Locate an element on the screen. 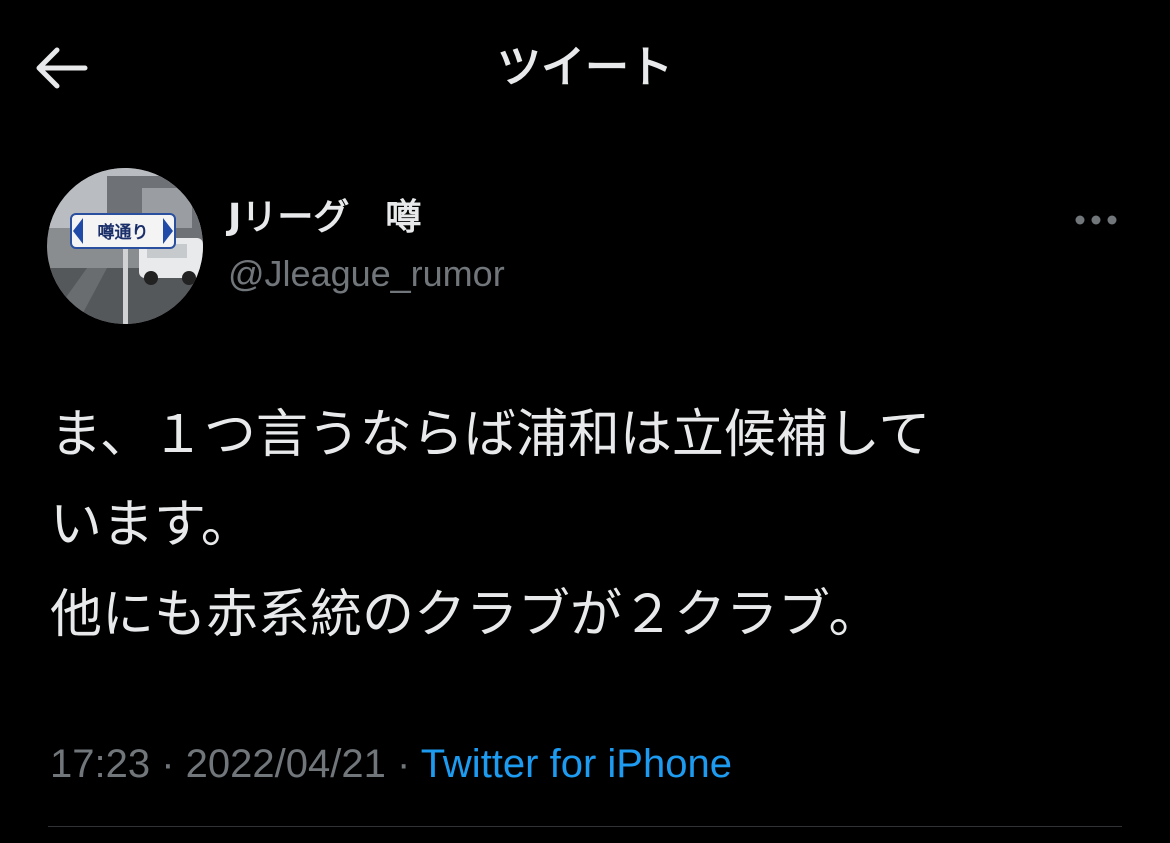 This screenshot has width=1170, height=843. author-display-name: Jリーグ 噂 is located at coordinates (324, 218).